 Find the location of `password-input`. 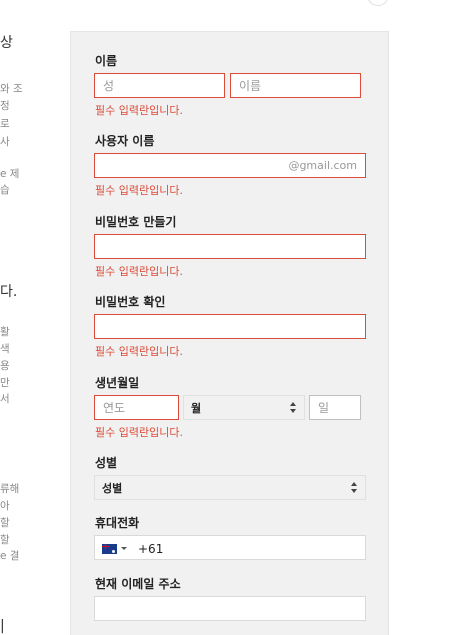

password-input is located at coordinates (230, 246).